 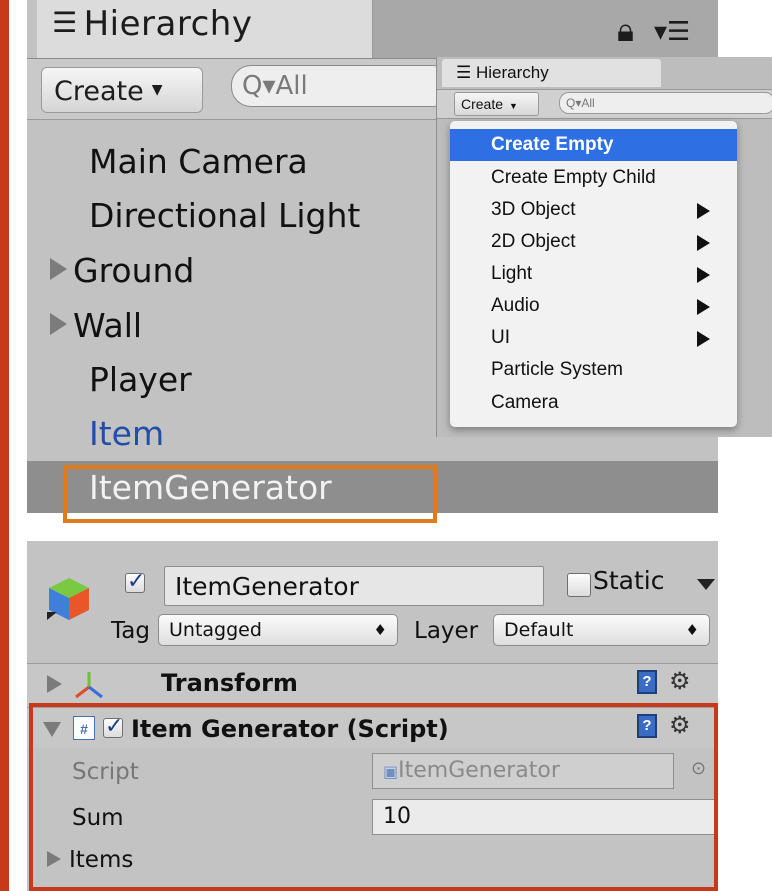 I want to click on layer-label: Layer, so click(x=446, y=631).